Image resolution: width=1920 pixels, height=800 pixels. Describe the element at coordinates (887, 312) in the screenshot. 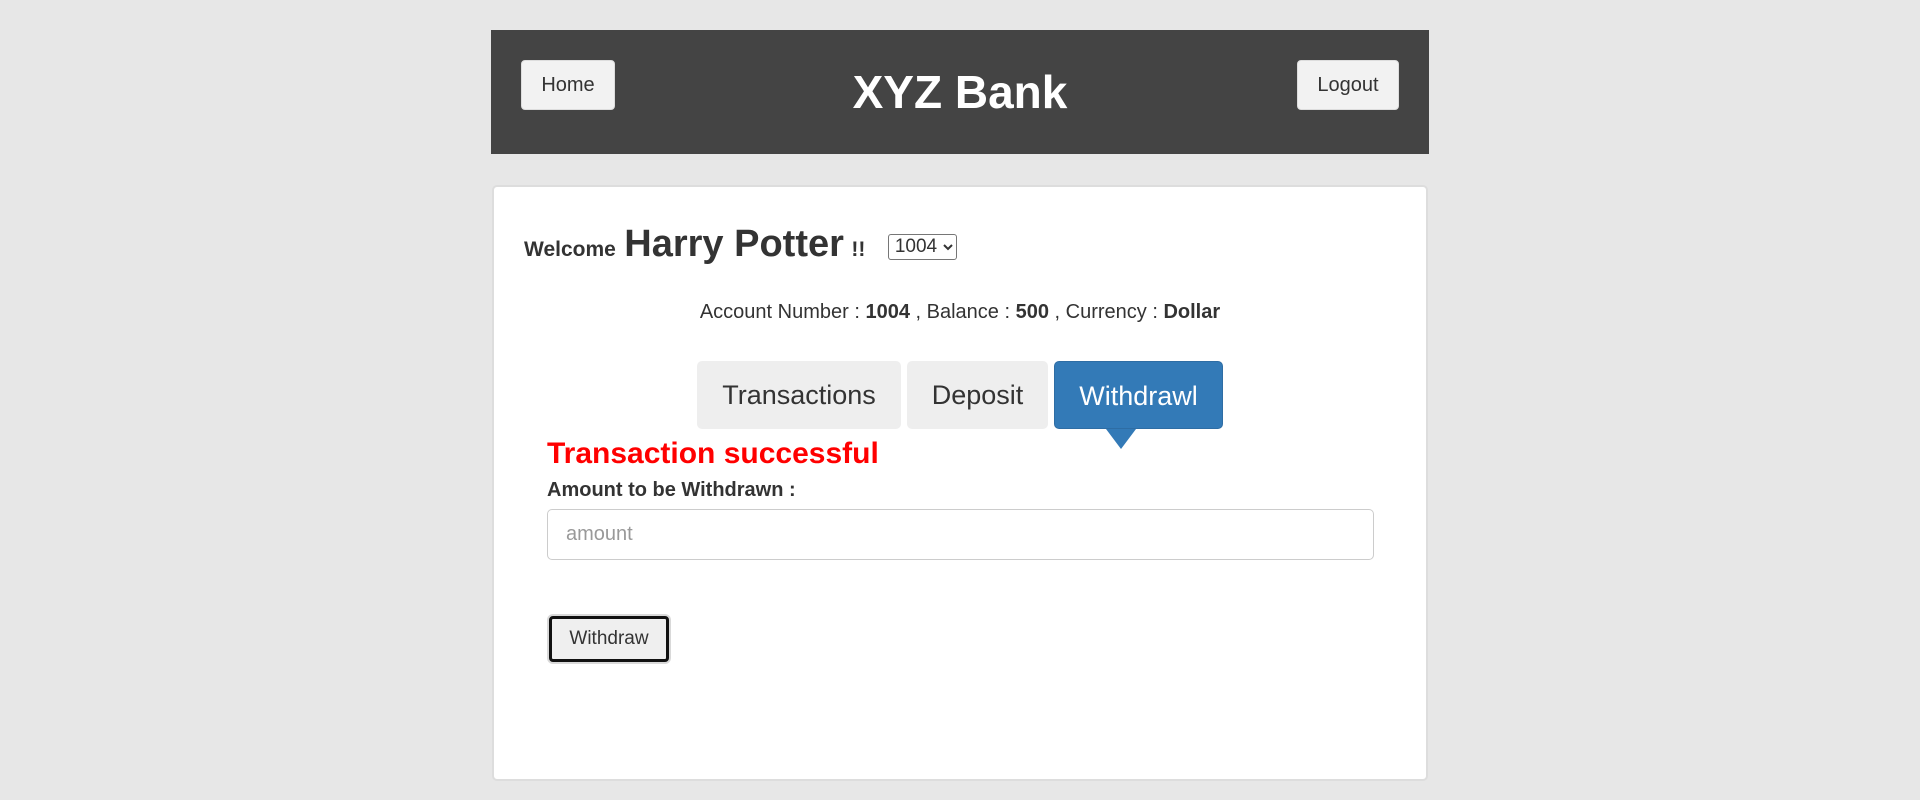

I see `account-number-value: 1004` at that location.